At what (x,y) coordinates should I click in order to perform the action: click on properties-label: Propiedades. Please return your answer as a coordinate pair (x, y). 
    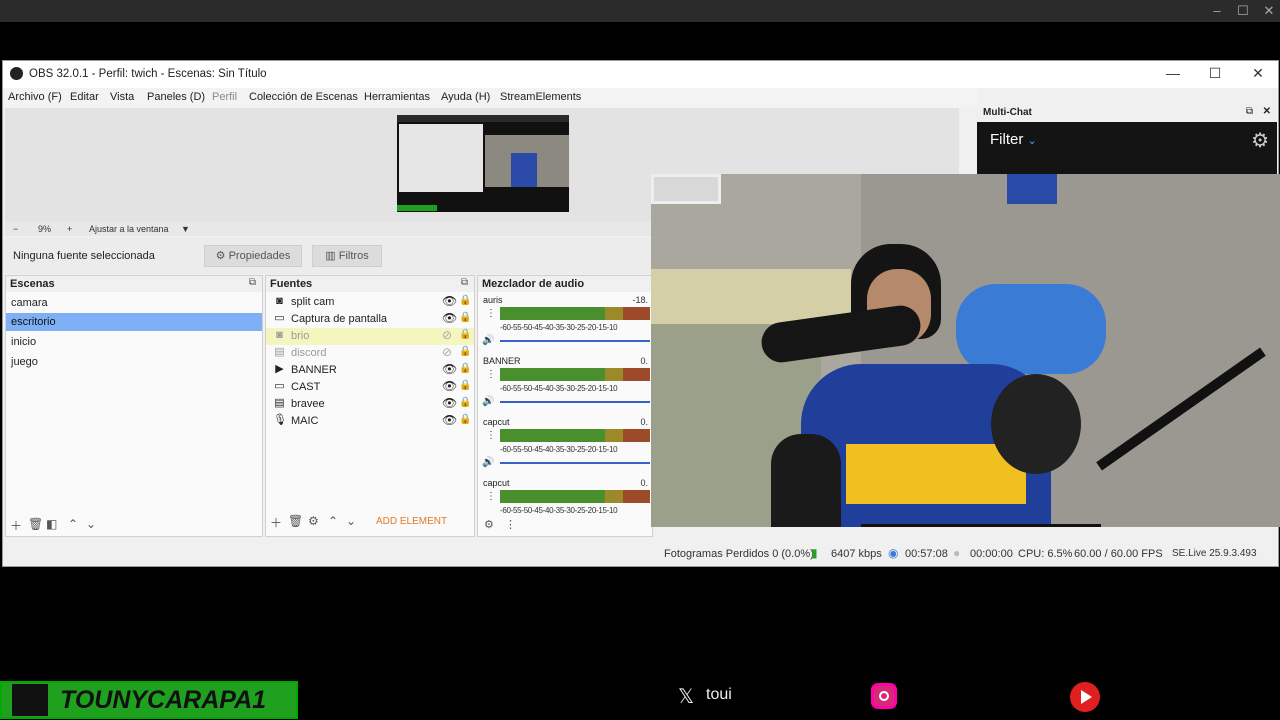
    Looking at the image, I should click on (259, 256).